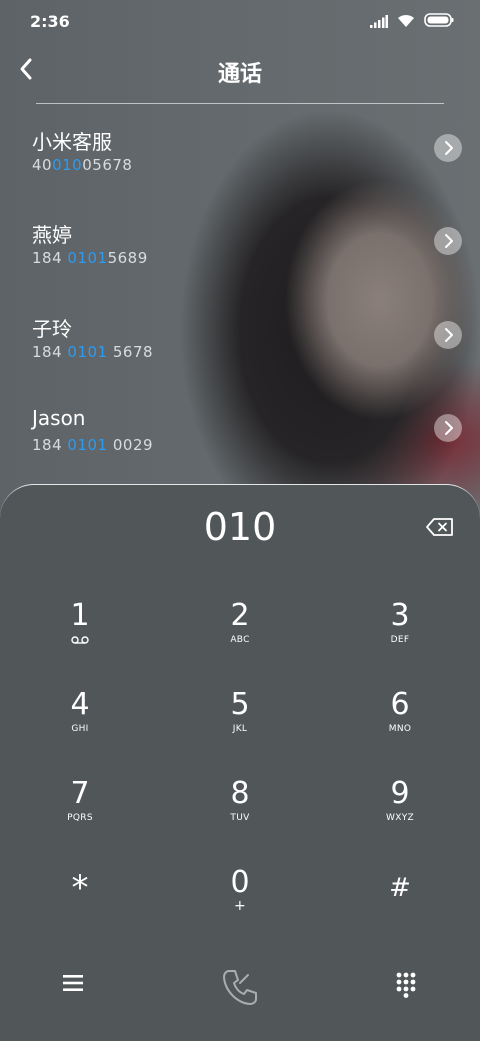  Describe the element at coordinates (440, 527) in the screenshot. I see `backspace-icon` at that location.